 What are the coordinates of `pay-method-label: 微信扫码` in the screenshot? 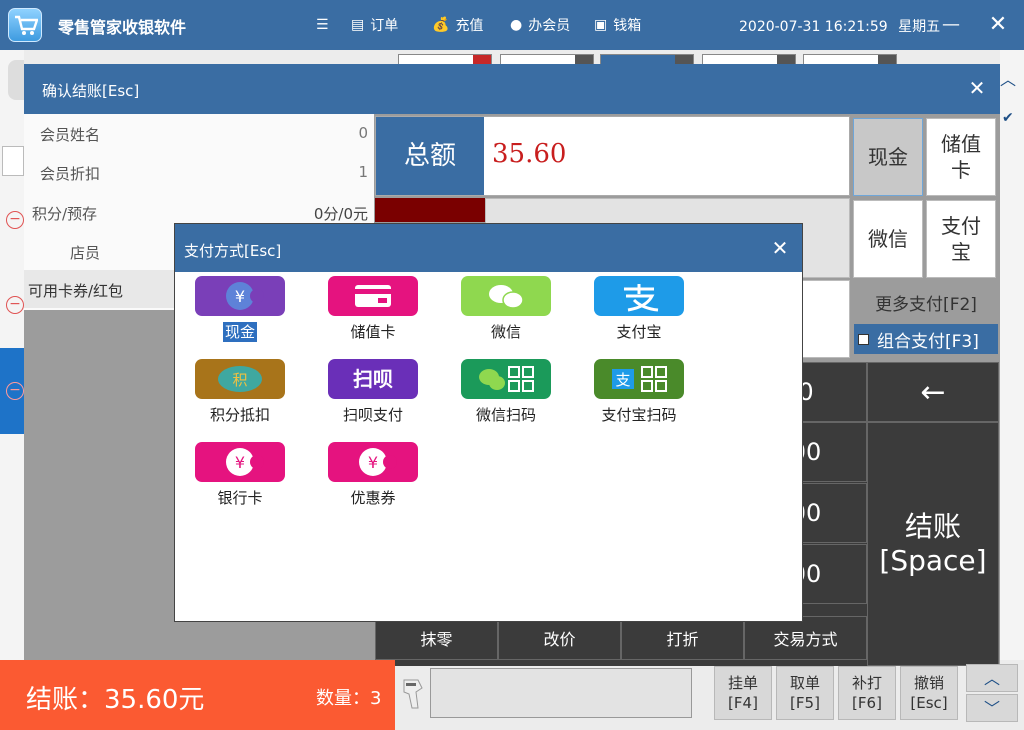 It's located at (505, 415).